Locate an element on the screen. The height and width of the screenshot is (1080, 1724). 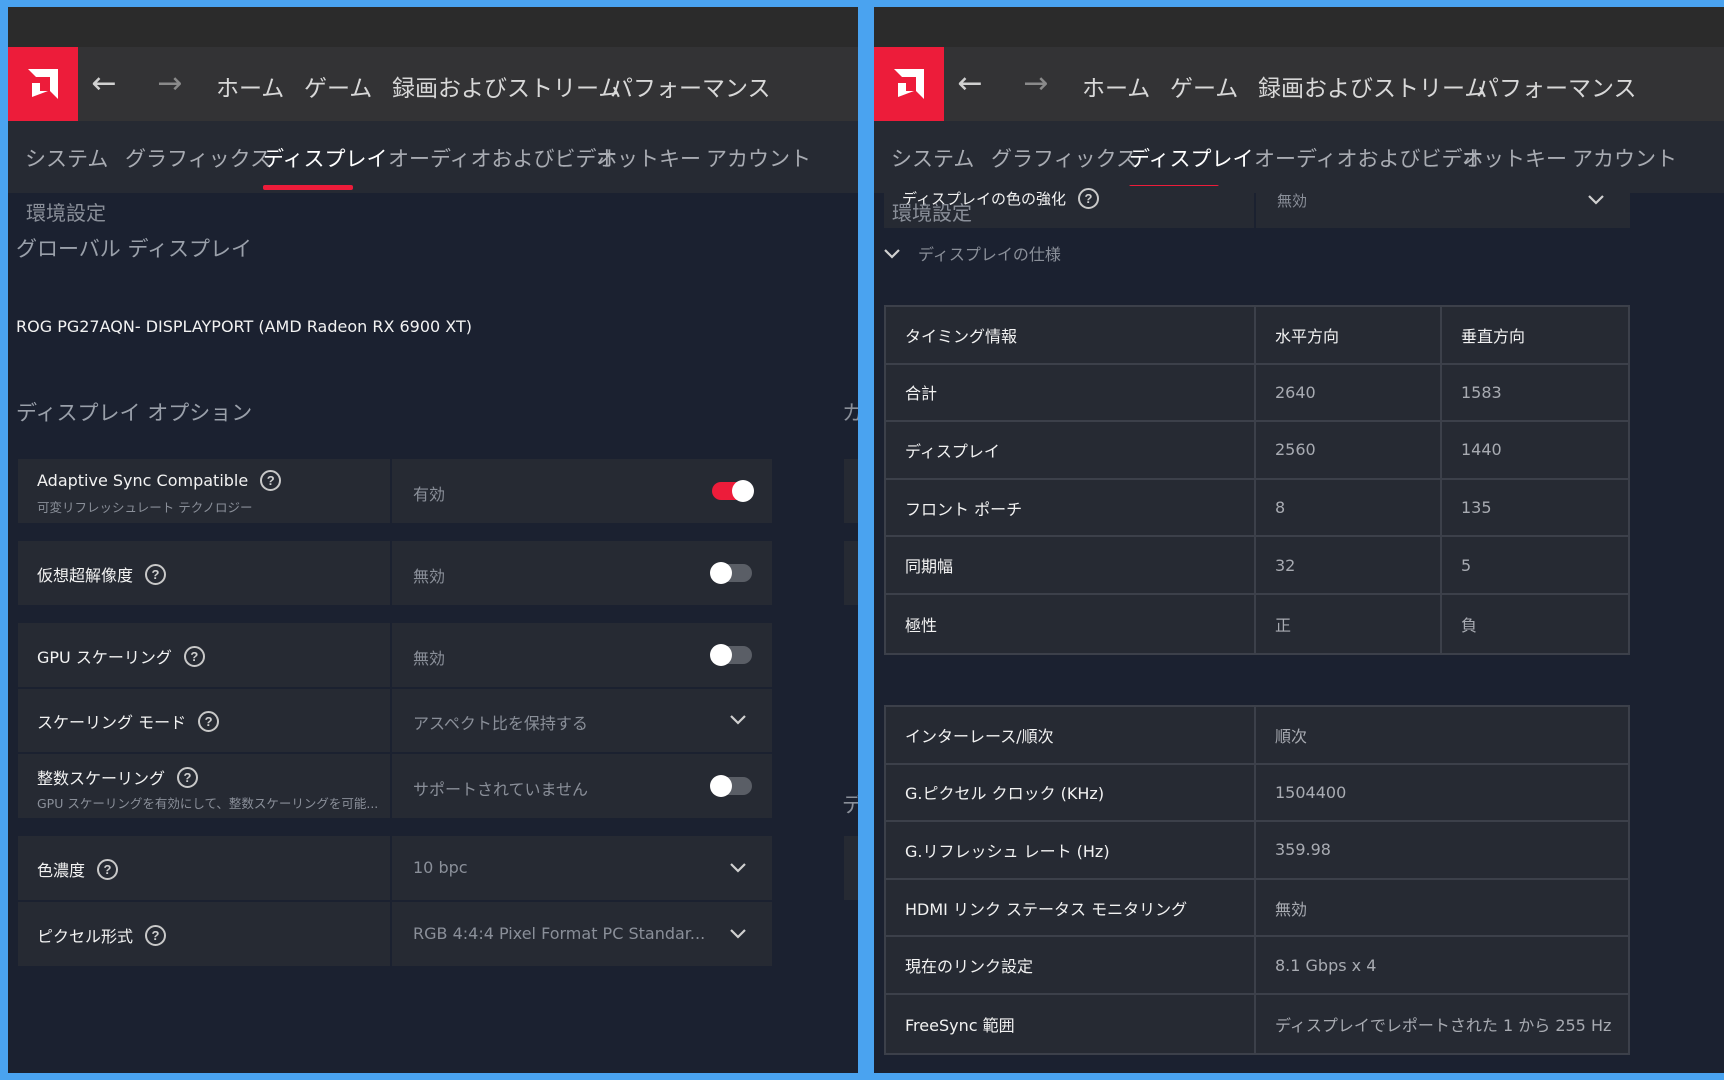
display-spec-title: ディスプレイの仕様 is located at coordinates (989, 254).